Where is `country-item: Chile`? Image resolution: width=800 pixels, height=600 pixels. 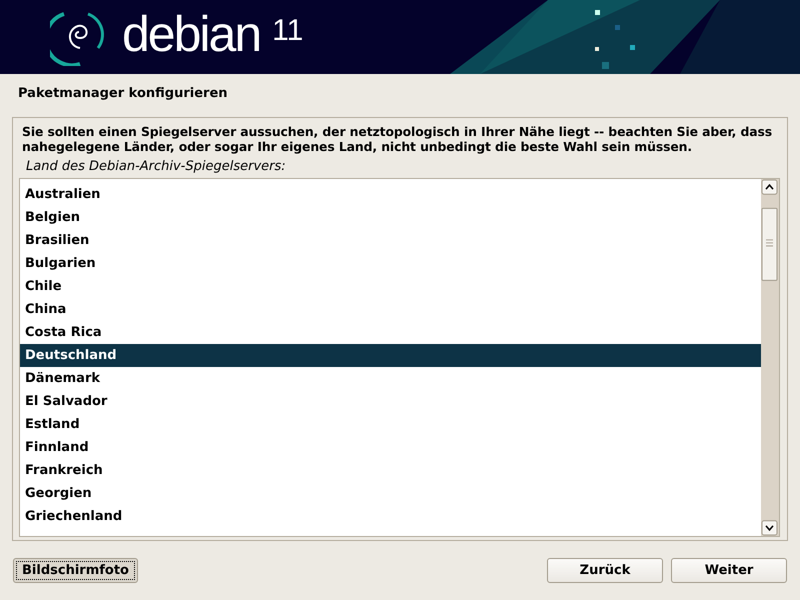
country-item: Chile is located at coordinates (390, 286).